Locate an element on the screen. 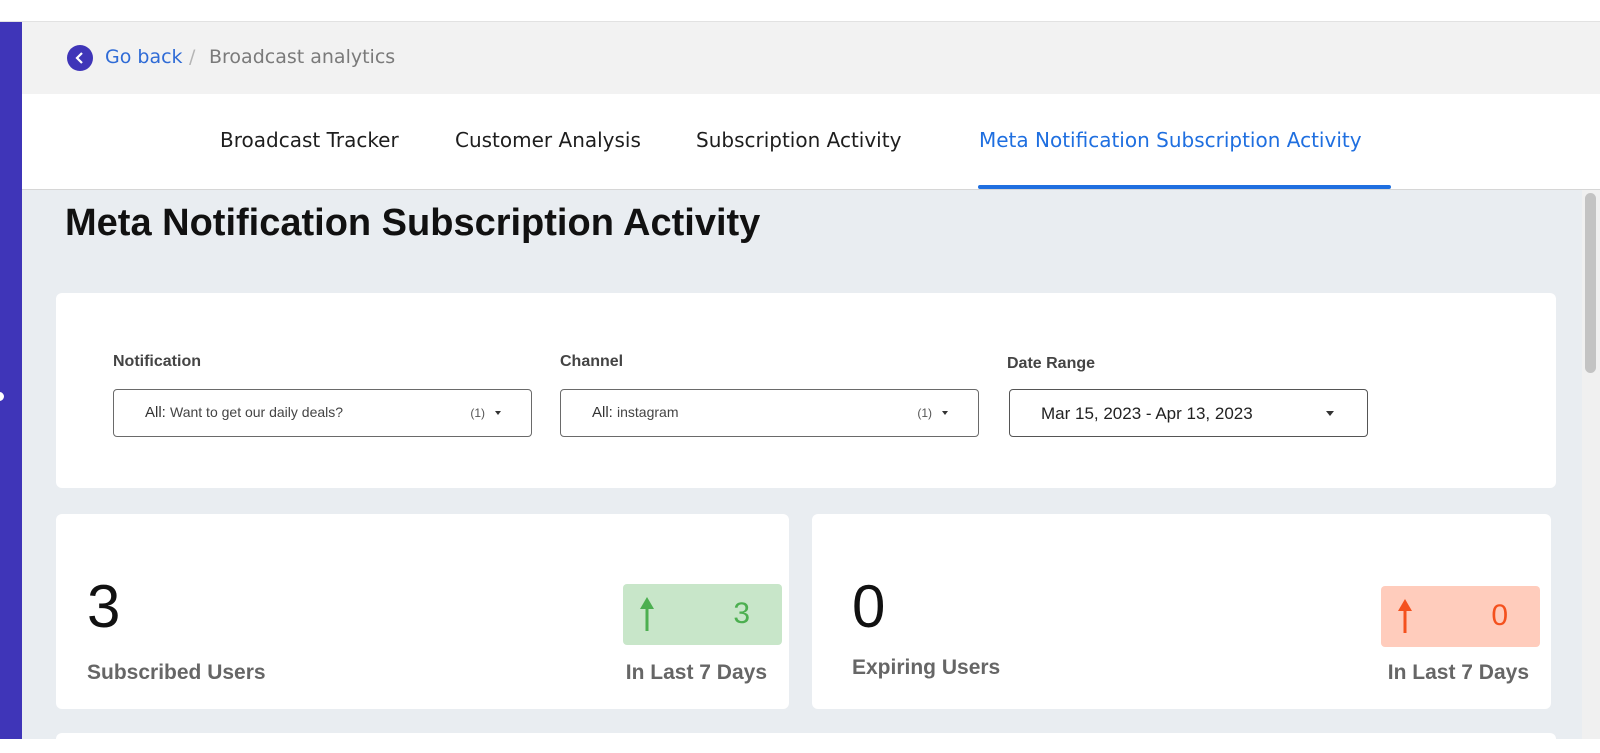  tab-subscription-activity: Subscription Activity is located at coordinates (798, 140).